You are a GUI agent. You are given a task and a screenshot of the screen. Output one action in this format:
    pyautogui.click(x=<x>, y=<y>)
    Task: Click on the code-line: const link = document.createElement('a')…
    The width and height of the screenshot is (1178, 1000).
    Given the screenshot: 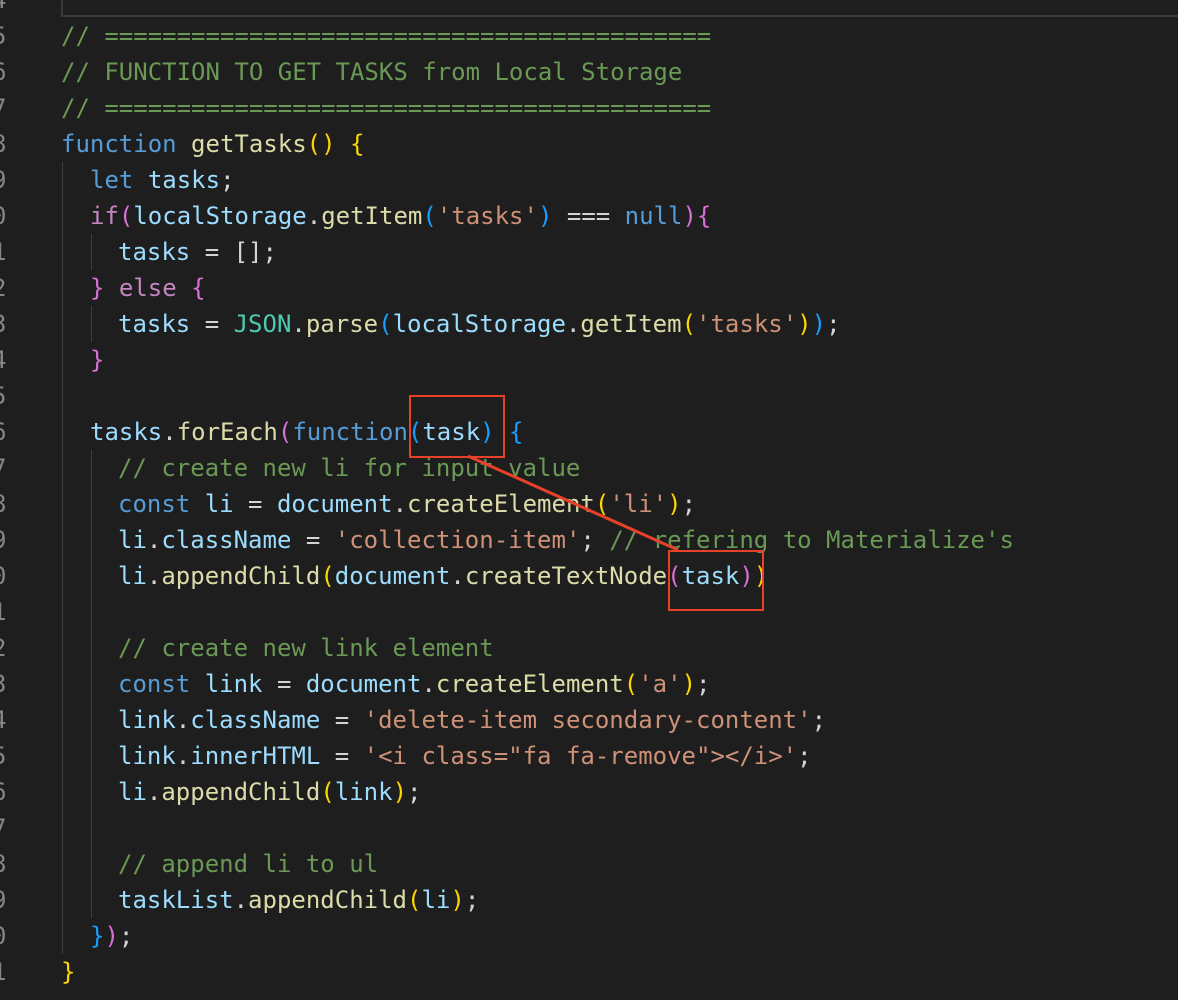 What is the action you would take?
    pyautogui.click(x=414, y=684)
    